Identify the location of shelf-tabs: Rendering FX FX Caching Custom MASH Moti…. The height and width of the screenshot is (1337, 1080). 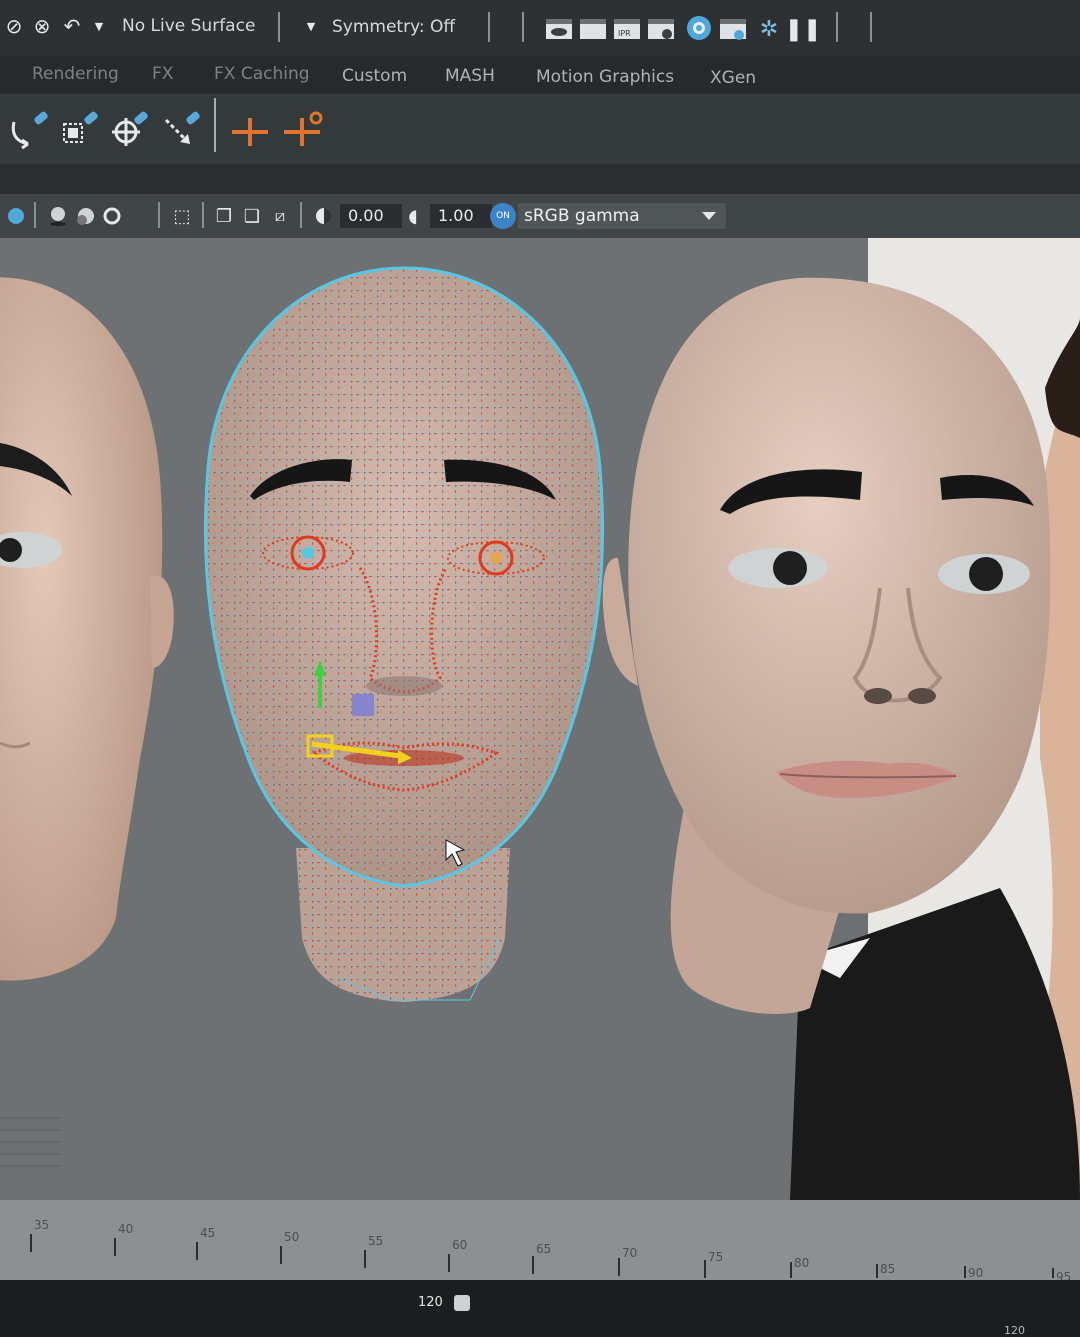
(540, 75).